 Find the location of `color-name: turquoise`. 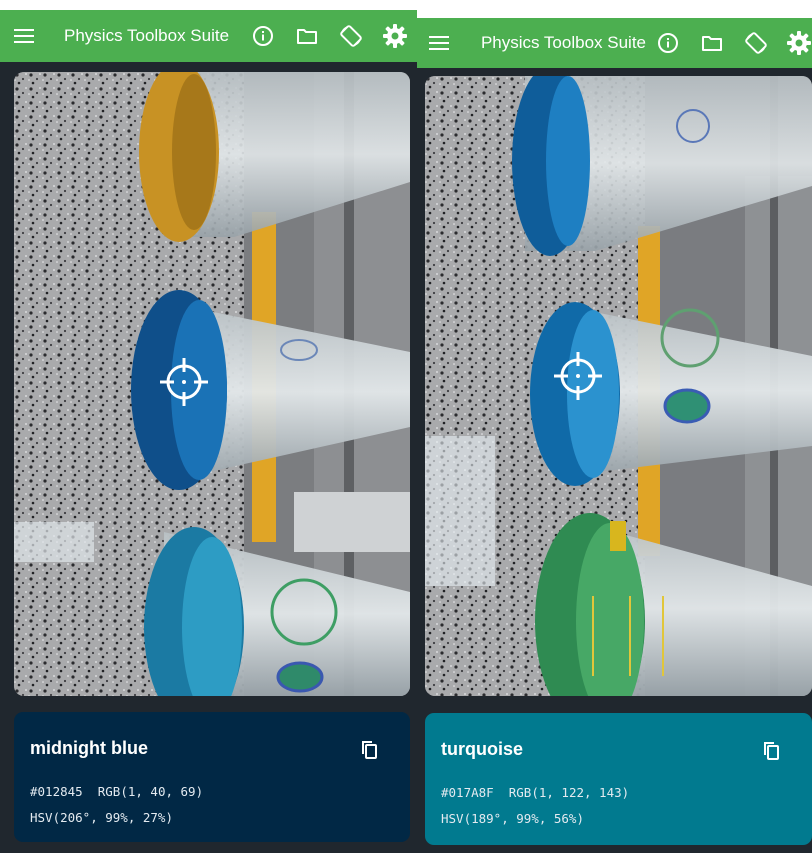

color-name: turquoise is located at coordinates (482, 749).